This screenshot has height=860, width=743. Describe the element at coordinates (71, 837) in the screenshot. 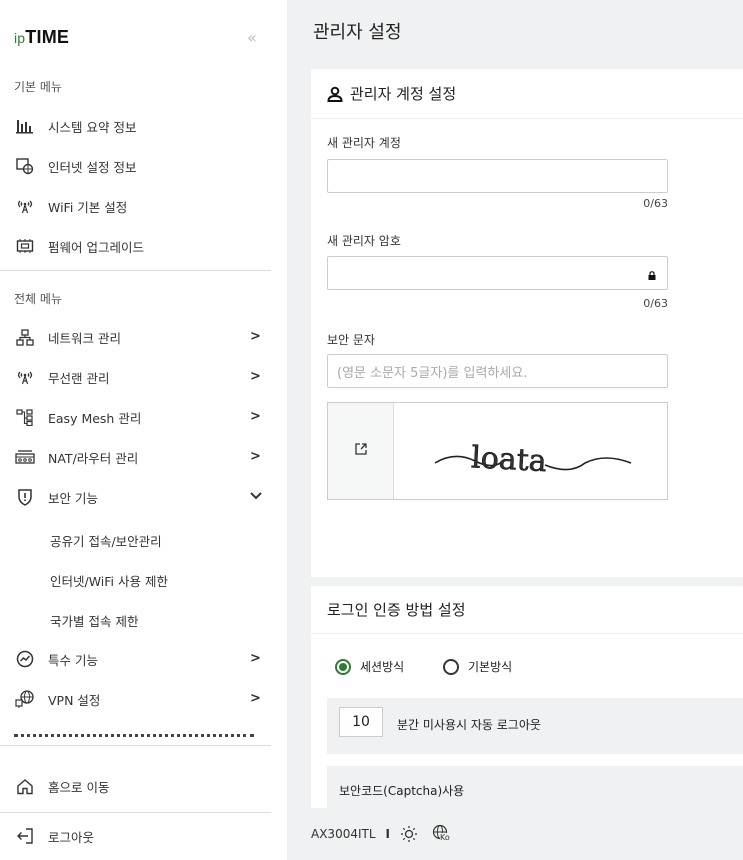

I see `sidebar-item-label: 로그아웃` at that location.